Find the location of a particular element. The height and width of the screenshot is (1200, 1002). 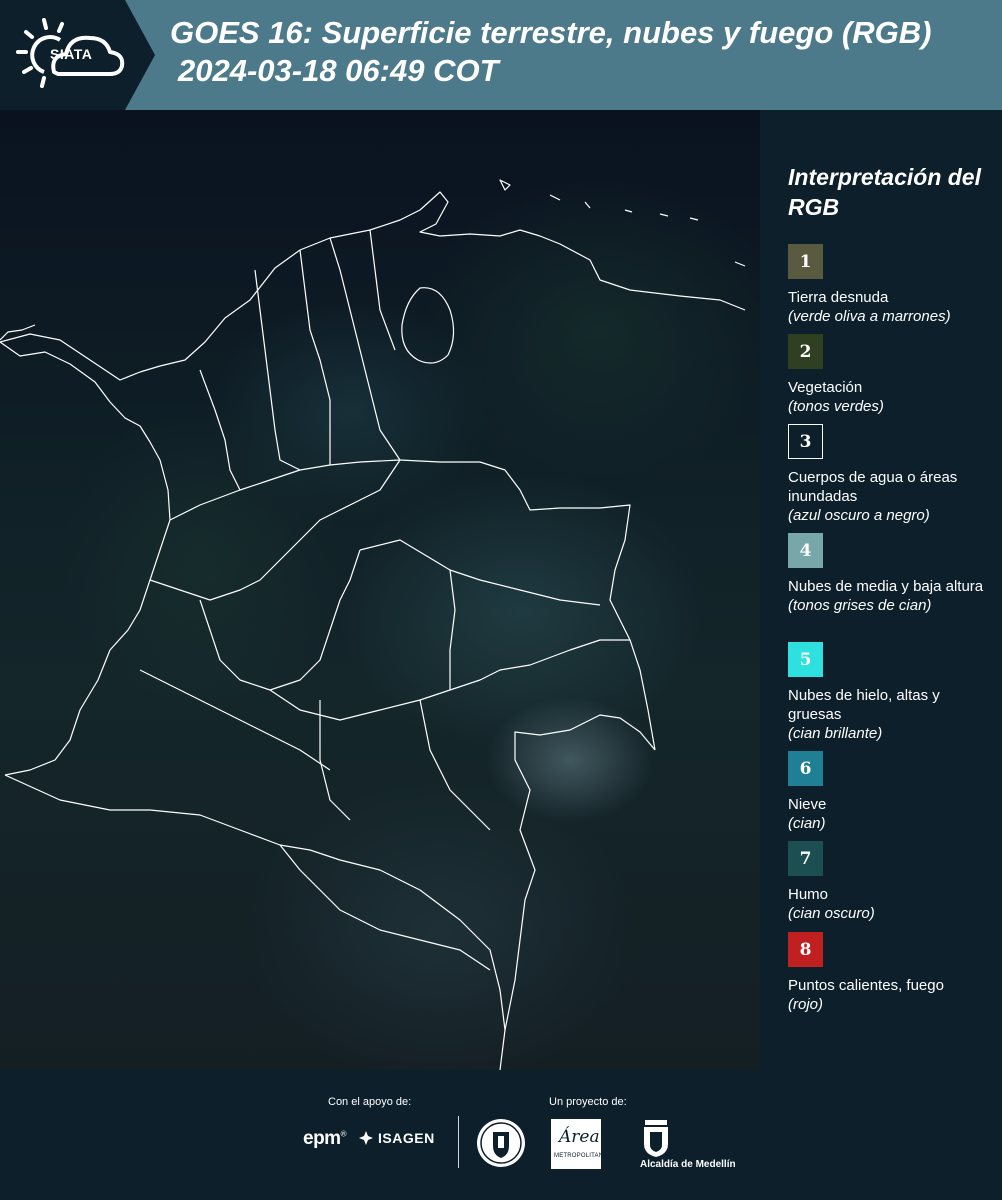

legend-swatch-5: 5 is located at coordinates (805, 659).